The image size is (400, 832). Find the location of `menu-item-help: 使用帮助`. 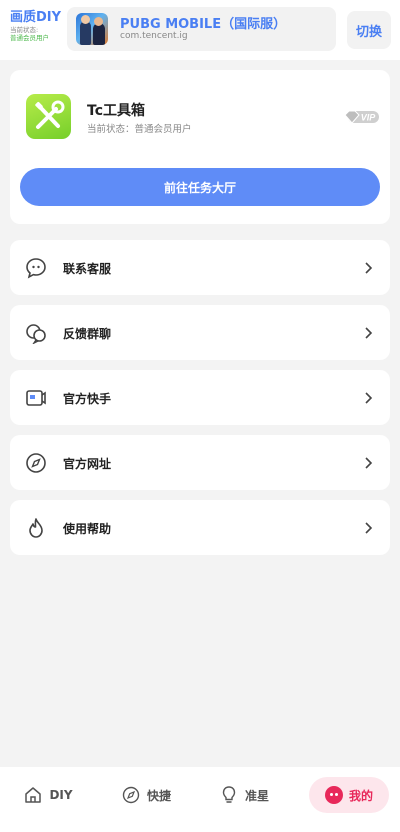

menu-item-help: 使用帮助 is located at coordinates (200, 527).